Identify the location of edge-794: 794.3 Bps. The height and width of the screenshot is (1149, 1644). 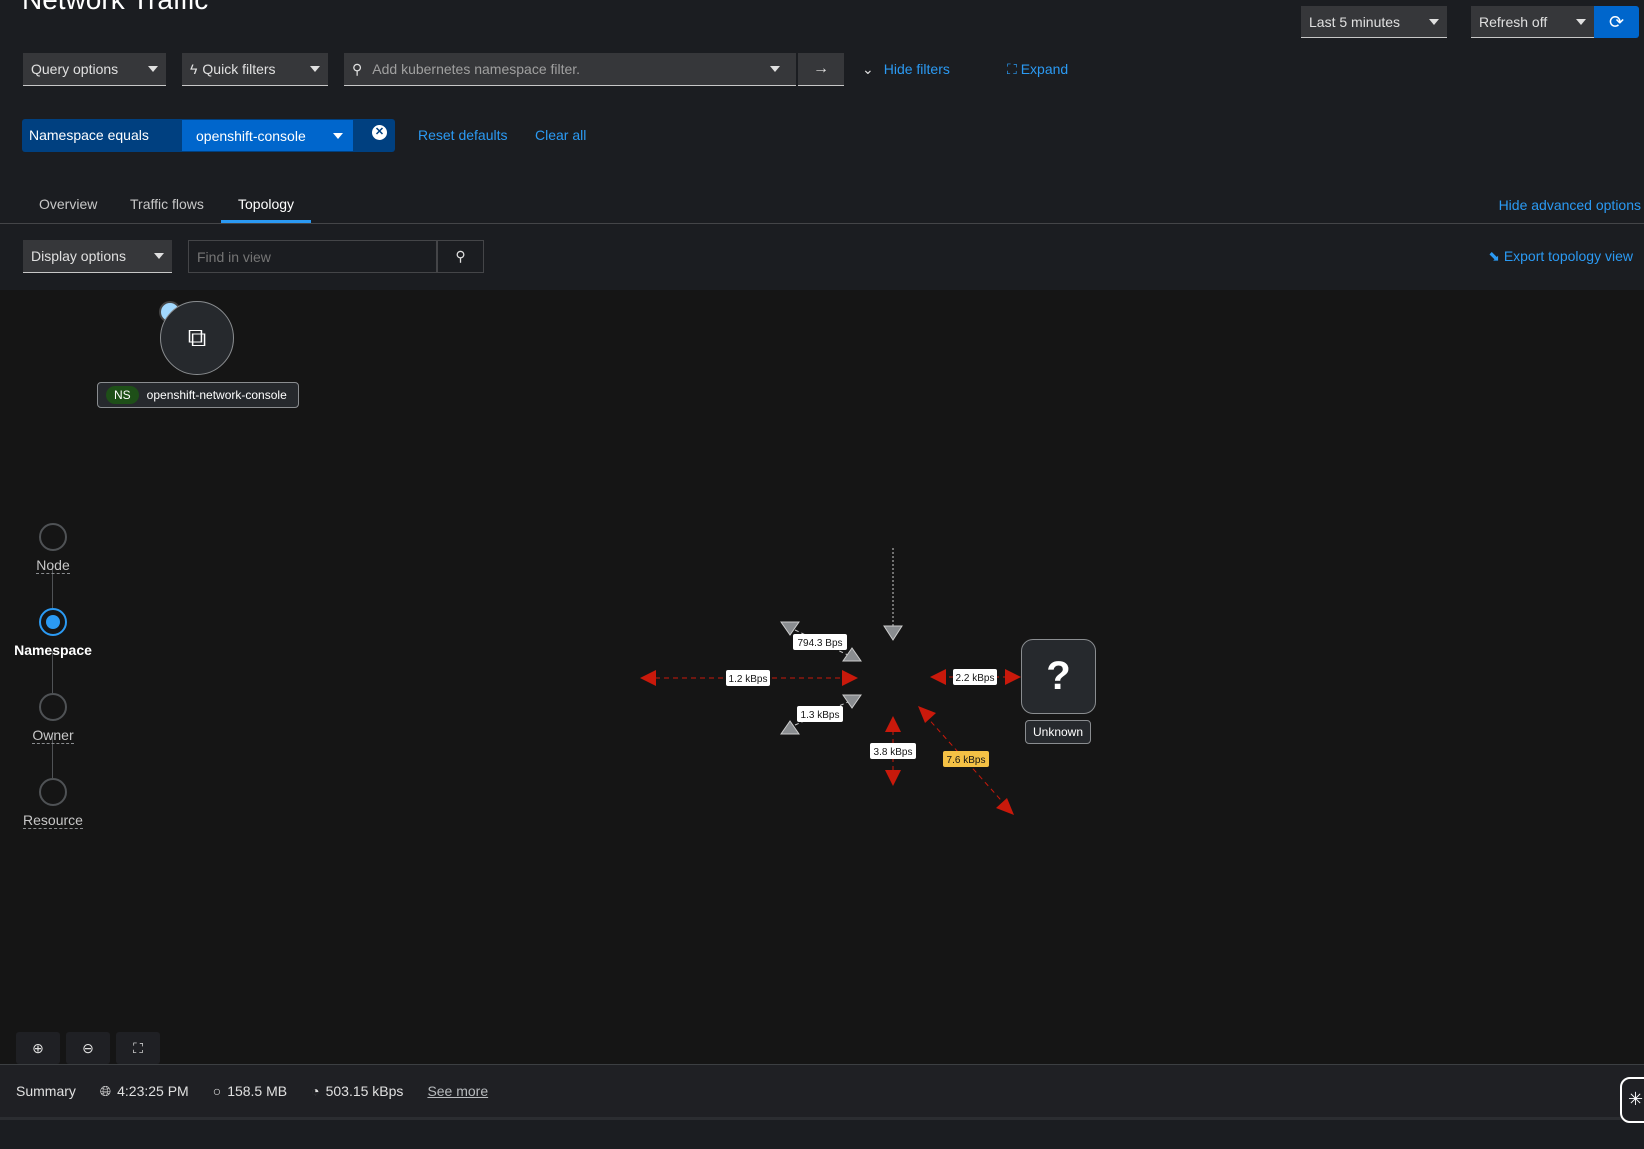
(821, 641).